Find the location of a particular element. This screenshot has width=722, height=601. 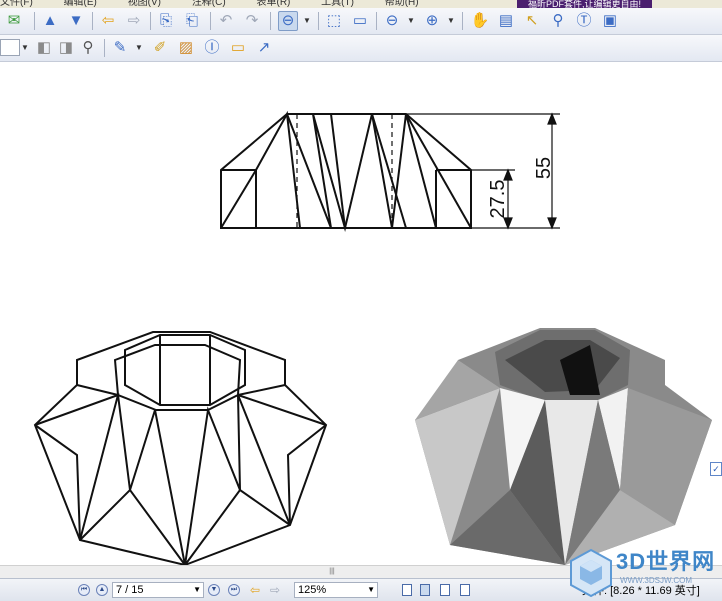

menu-tools: 工具(T) is located at coordinates (337, 4).